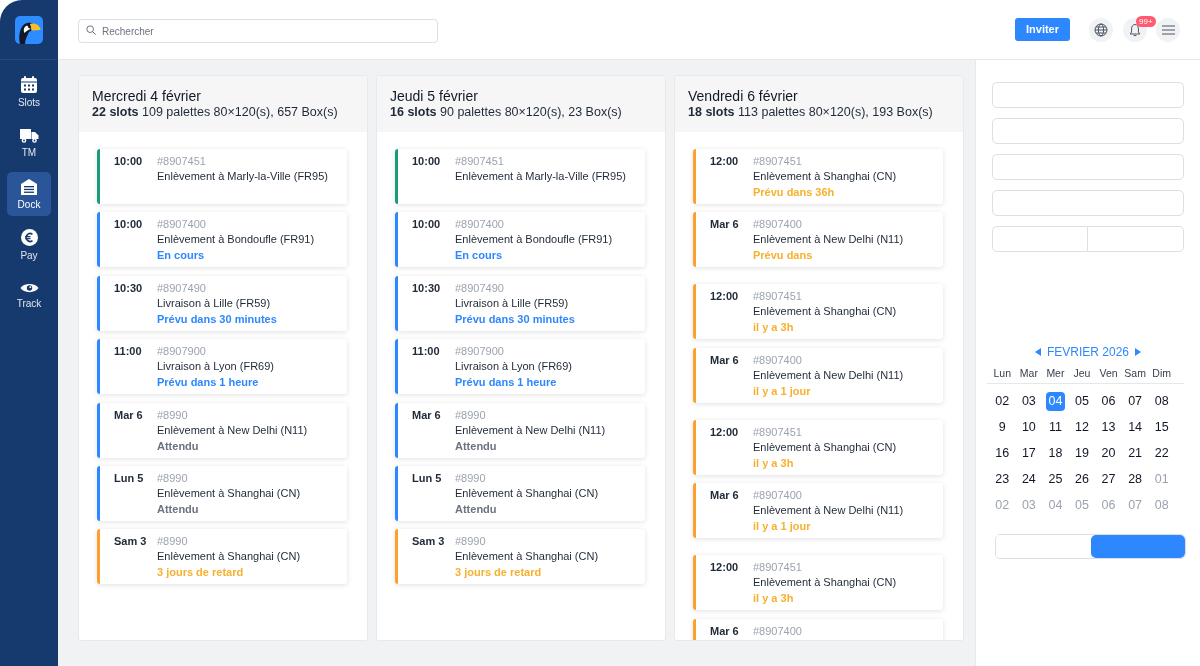  I want to click on slot-time: 10:30, so click(129, 288).